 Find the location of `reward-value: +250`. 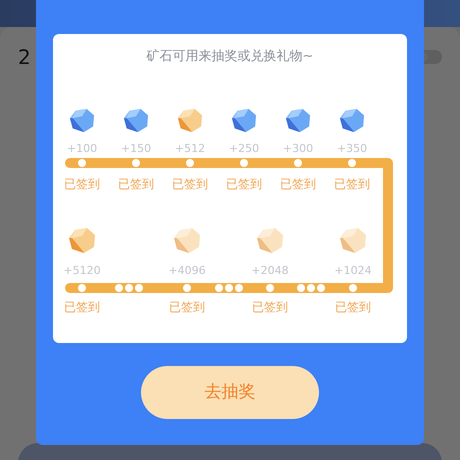

reward-value: +250 is located at coordinates (244, 149).